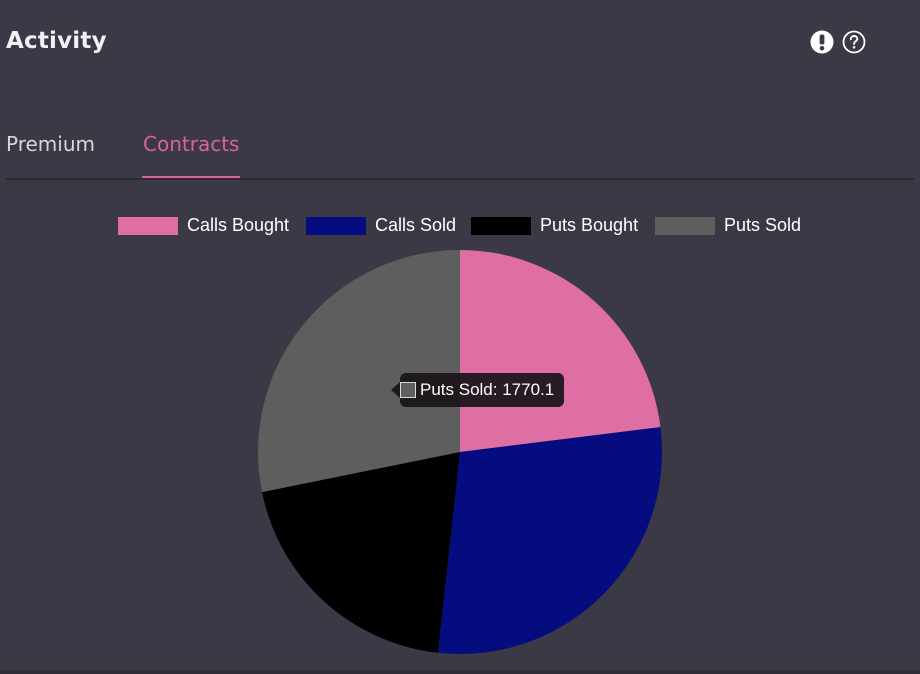  What do you see at coordinates (487, 389) in the screenshot?
I see `tooltip-text: Puts Sold: 1770.1` at bounding box center [487, 389].